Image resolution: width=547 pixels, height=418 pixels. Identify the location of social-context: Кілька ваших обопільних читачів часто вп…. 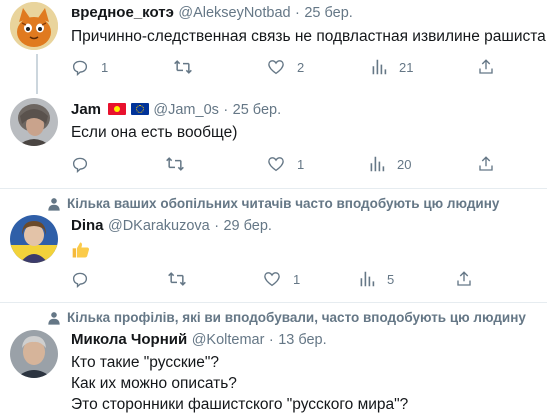
(273, 205).